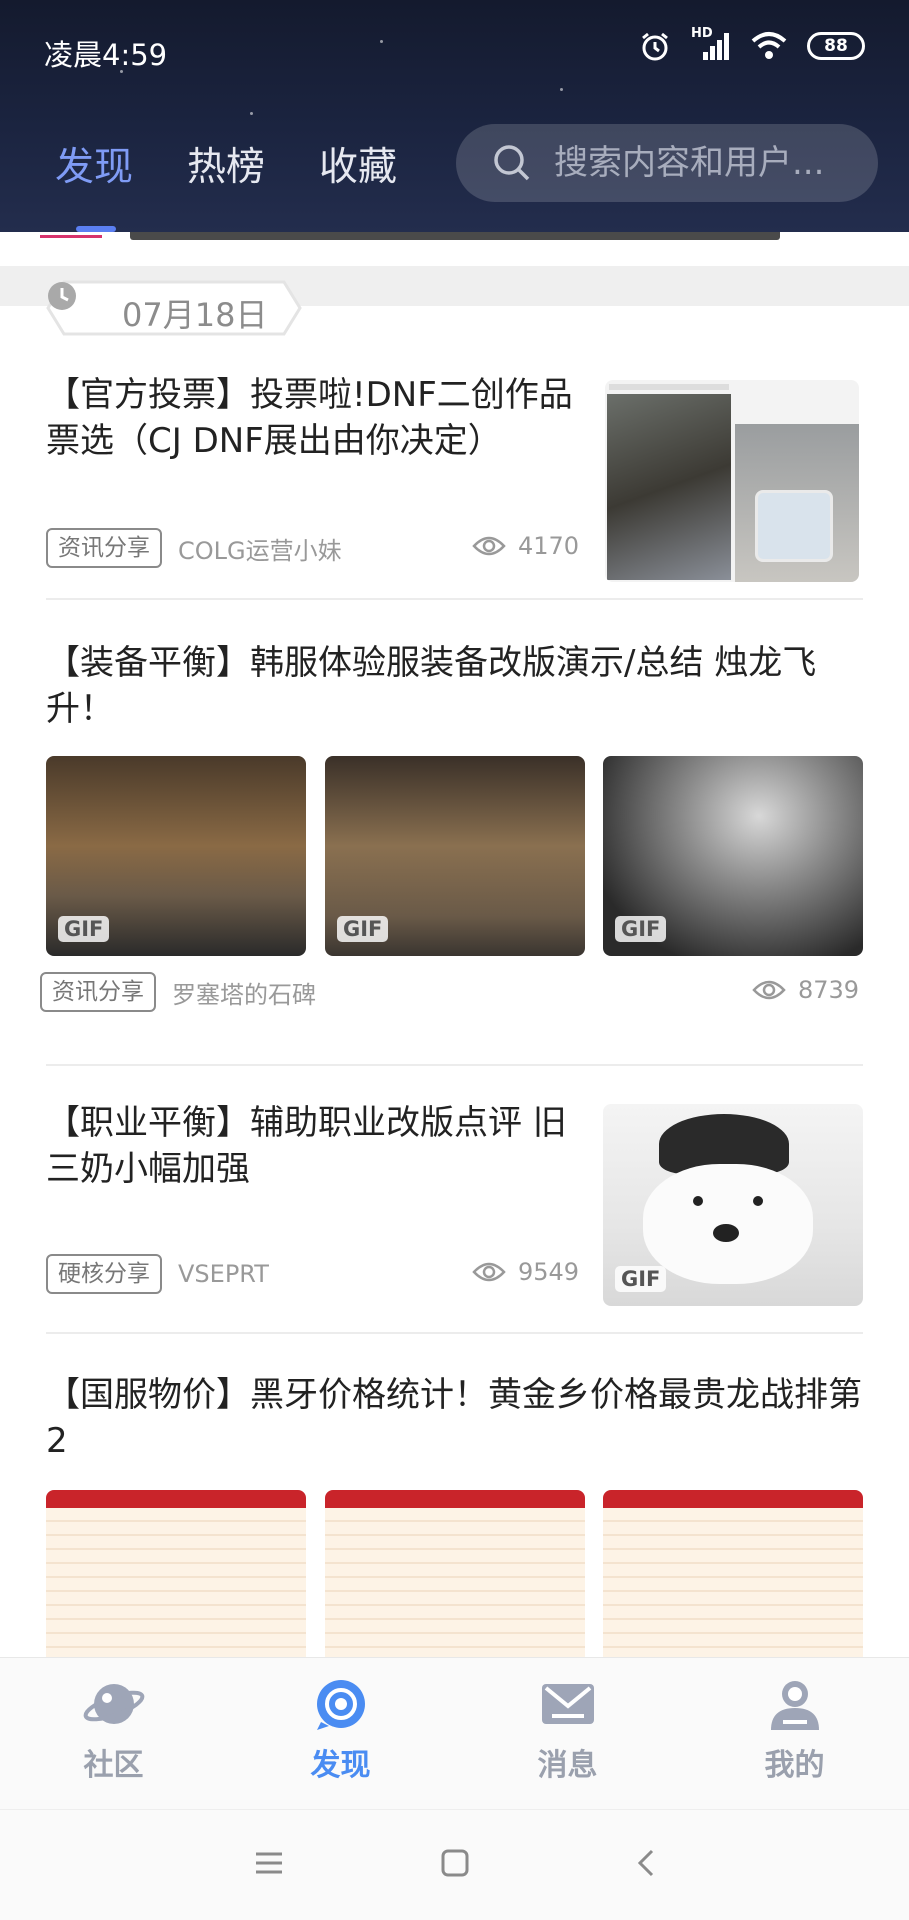 This screenshot has height=1920, width=909. I want to click on view-count: 9549, so click(525, 1272).